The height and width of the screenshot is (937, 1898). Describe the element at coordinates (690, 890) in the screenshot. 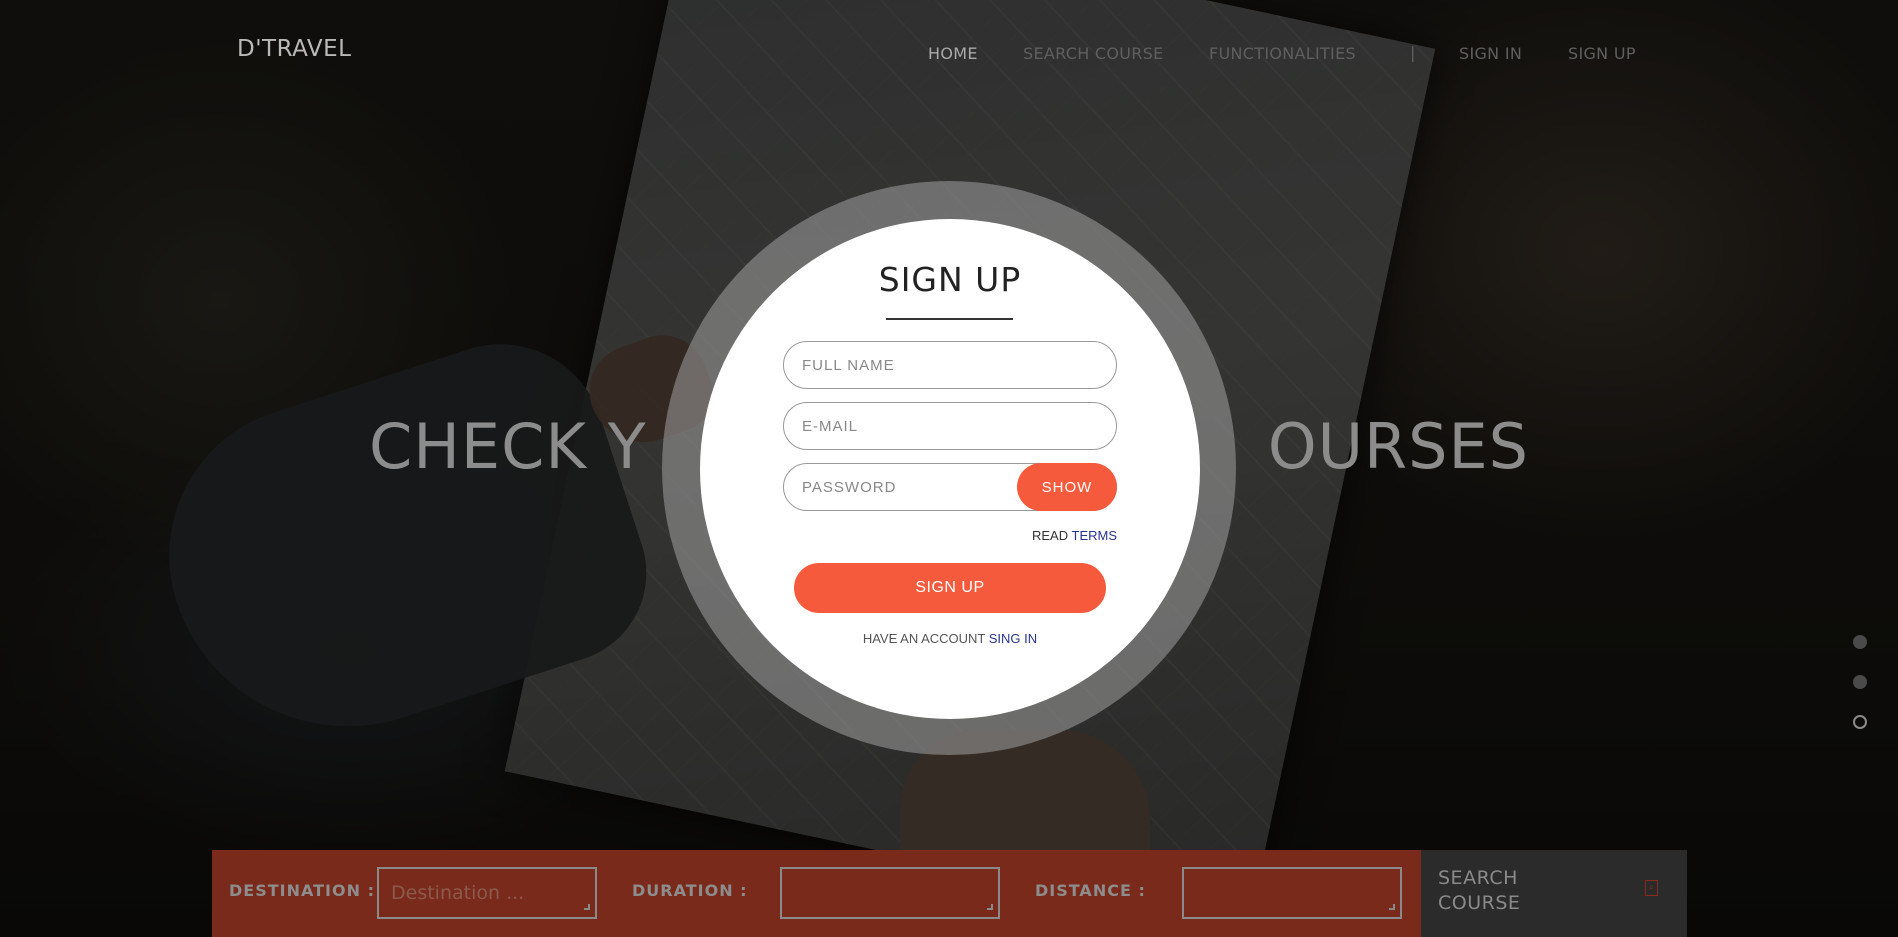

I see `duration-label: DURATION :` at that location.